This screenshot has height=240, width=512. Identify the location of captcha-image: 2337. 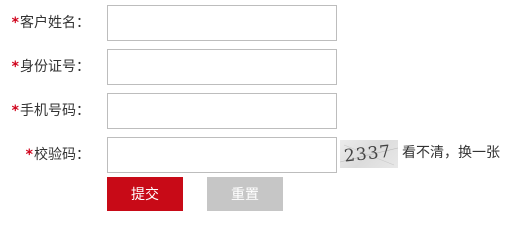
(369, 154).